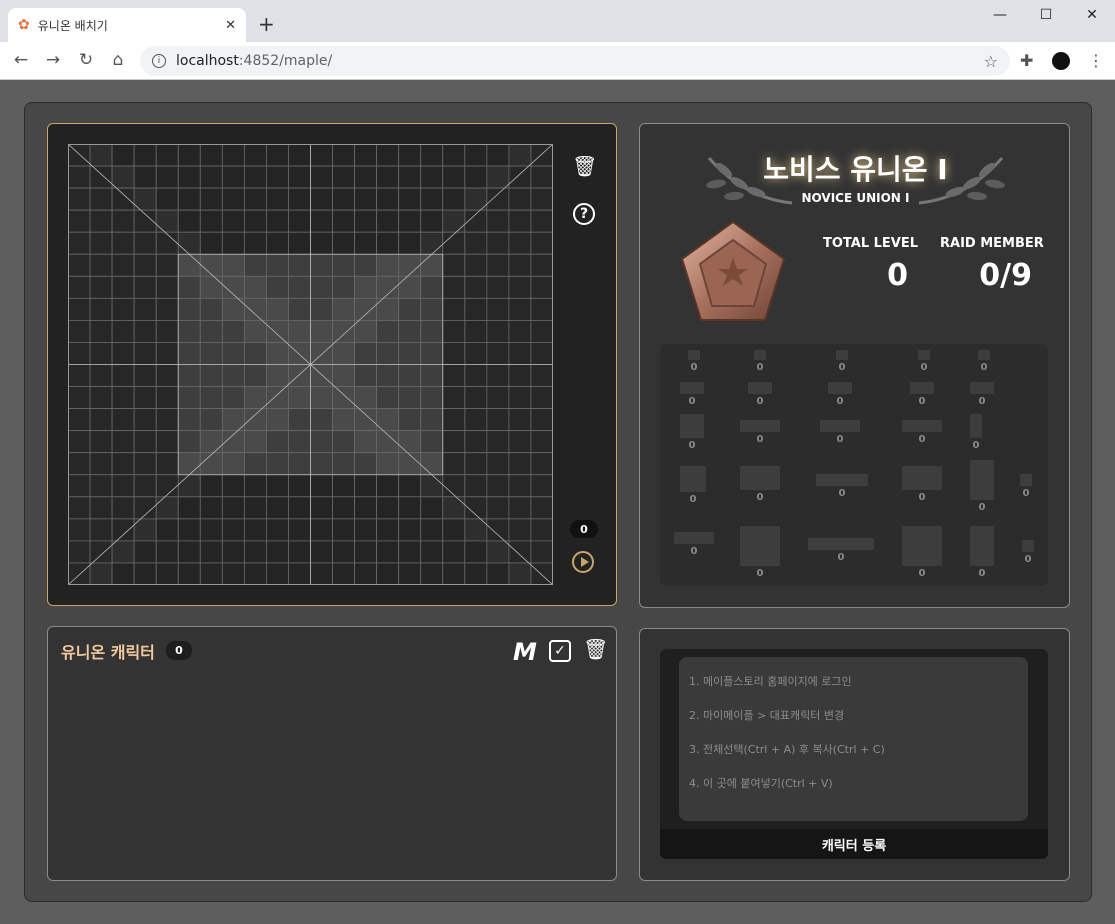  Describe the element at coordinates (86, 60) in the screenshot. I see `reload-icon: ↻` at that location.